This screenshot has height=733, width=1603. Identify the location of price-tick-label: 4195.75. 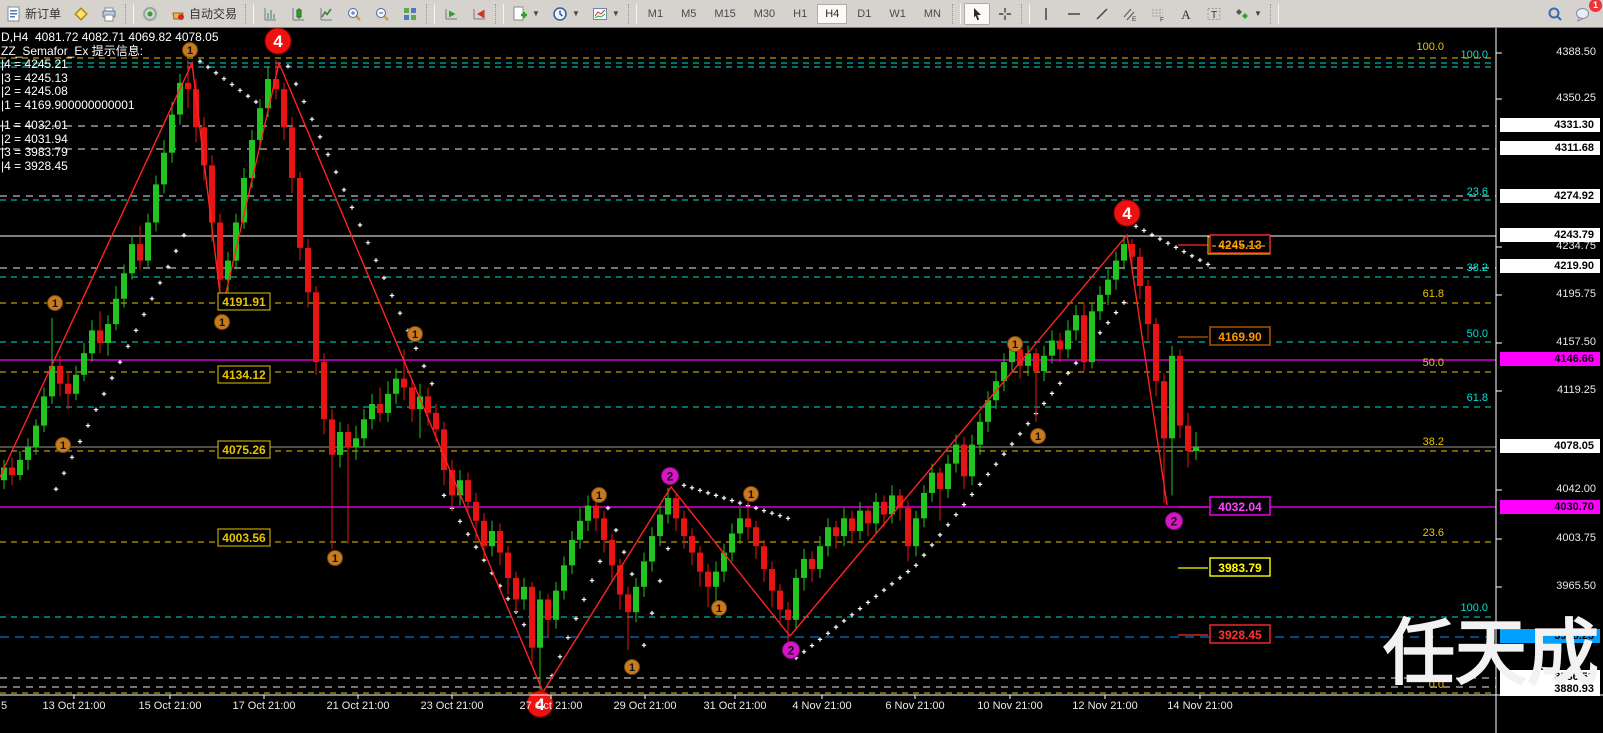
(1576, 294).